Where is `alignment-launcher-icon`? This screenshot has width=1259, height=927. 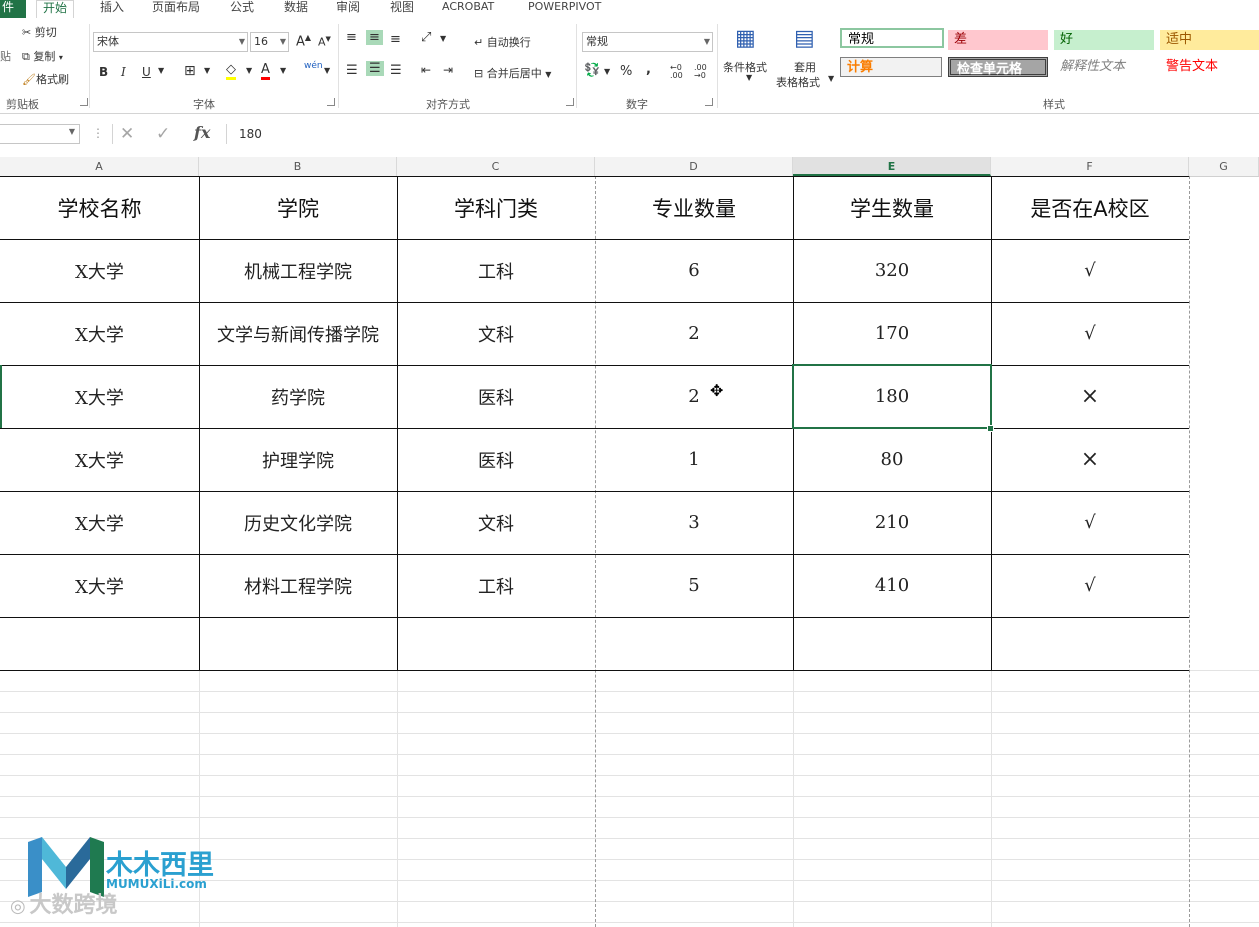
alignment-launcher-icon is located at coordinates (570, 102).